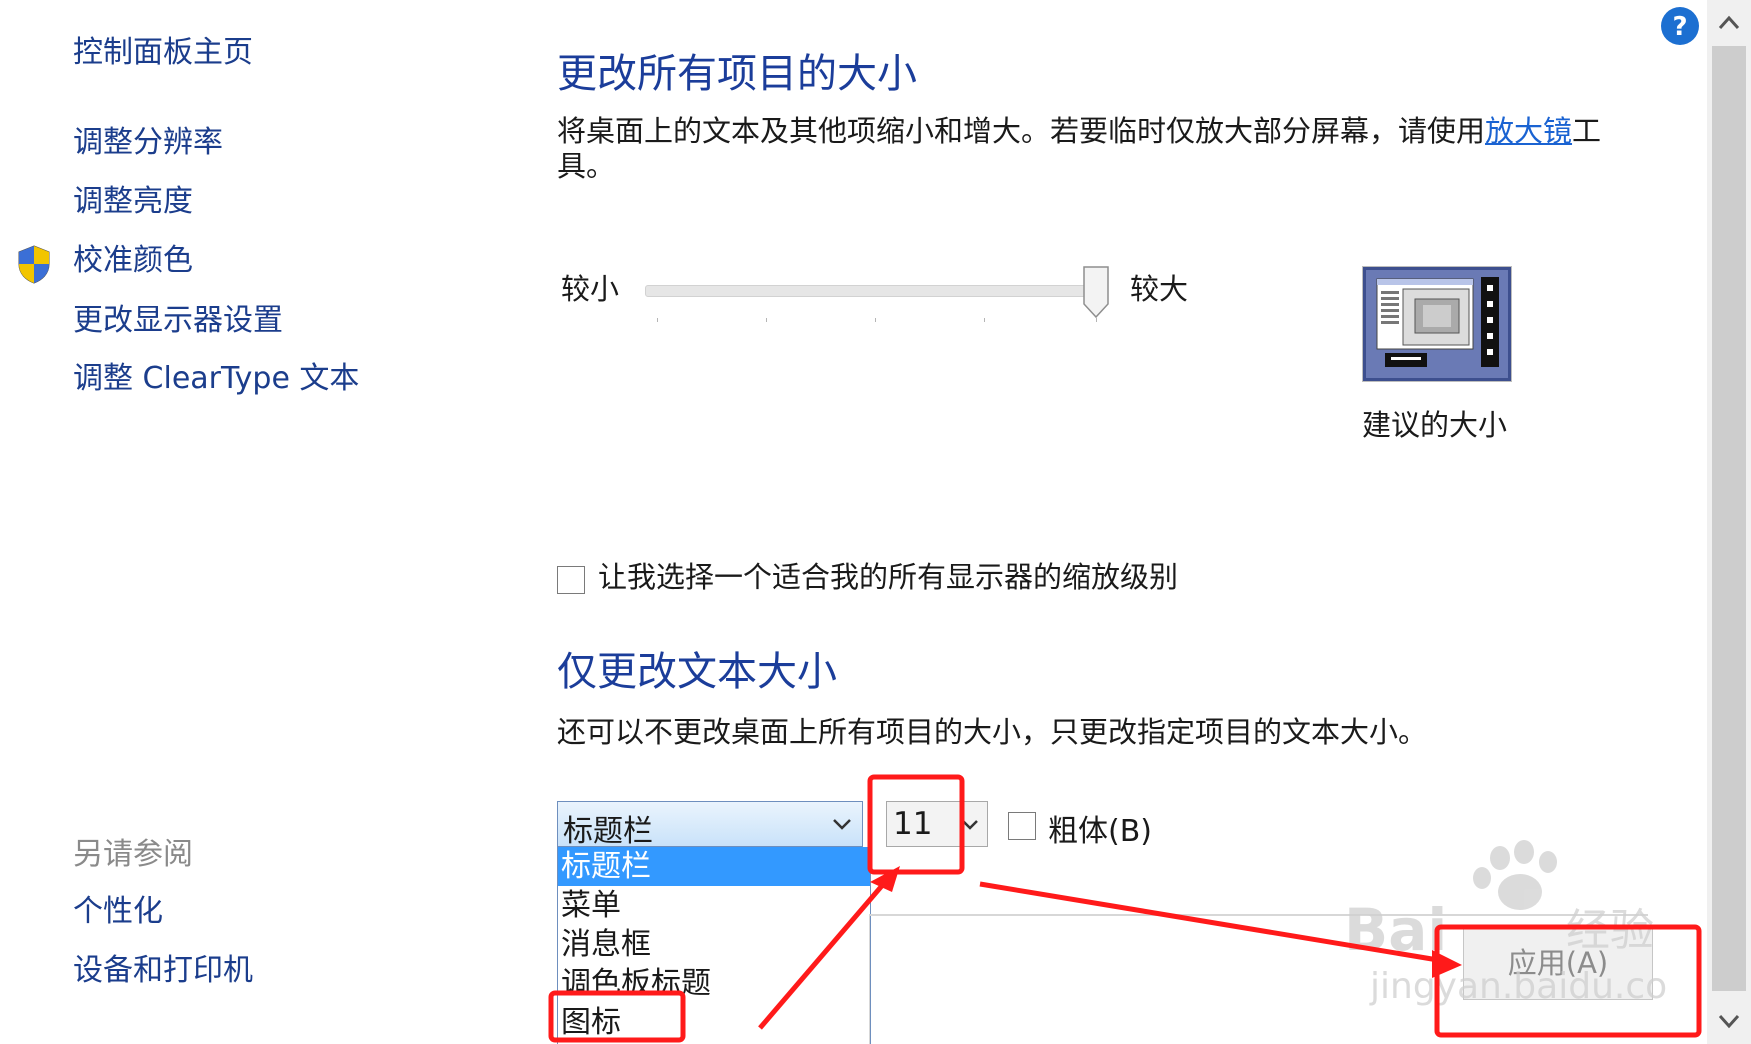 The image size is (1751, 1044). I want to click on sidebar-item-display-settings: 更改显示器设置, so click(178, 320).